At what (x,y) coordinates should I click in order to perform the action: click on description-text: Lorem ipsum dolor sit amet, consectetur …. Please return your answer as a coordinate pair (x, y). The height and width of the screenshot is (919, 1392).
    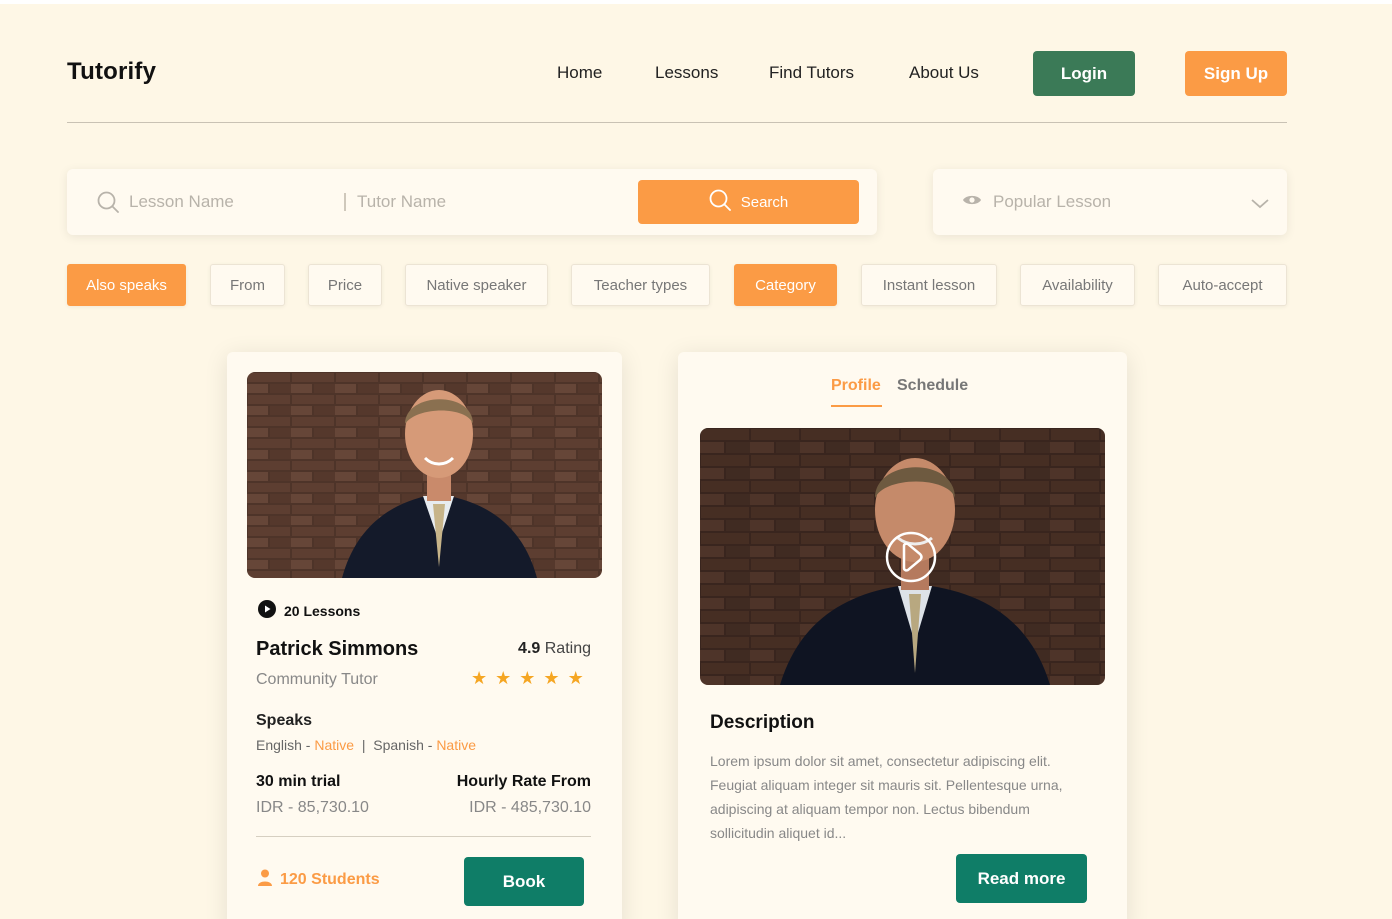
    Looking at the image, I should click on (886, 797).